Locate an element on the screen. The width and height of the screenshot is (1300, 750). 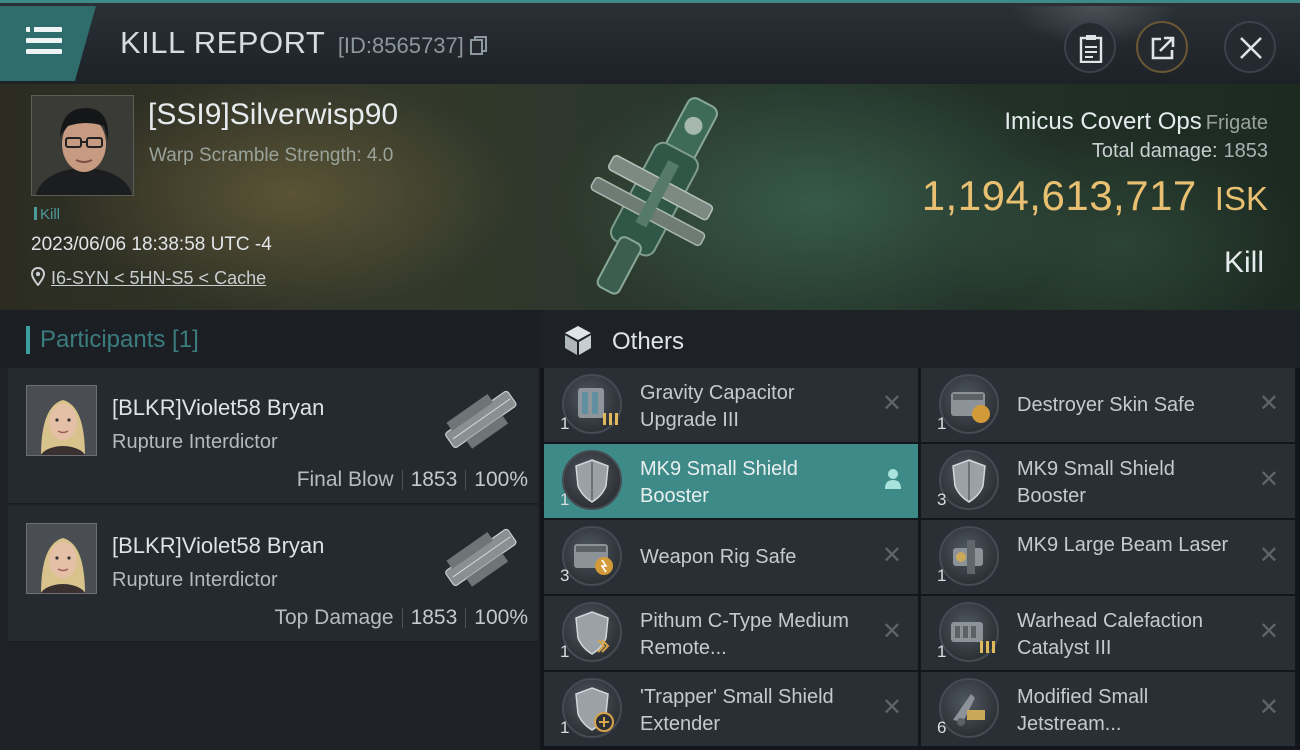
item-row: 3 Weapon Rig Safe ✕ is located at coordinates (731, 557).